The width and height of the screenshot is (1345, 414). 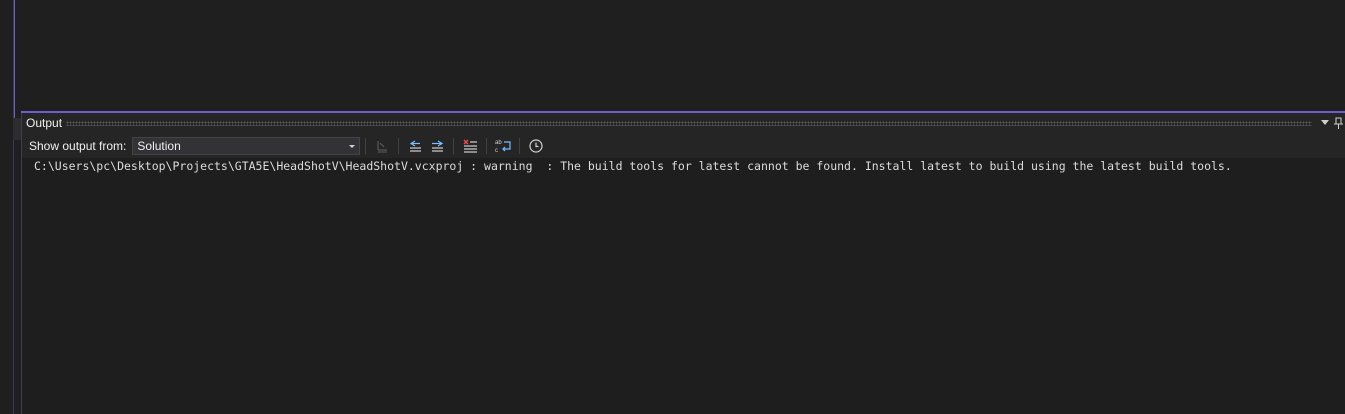 I want to click on go-to-line-button, so click(x=382, y=146).